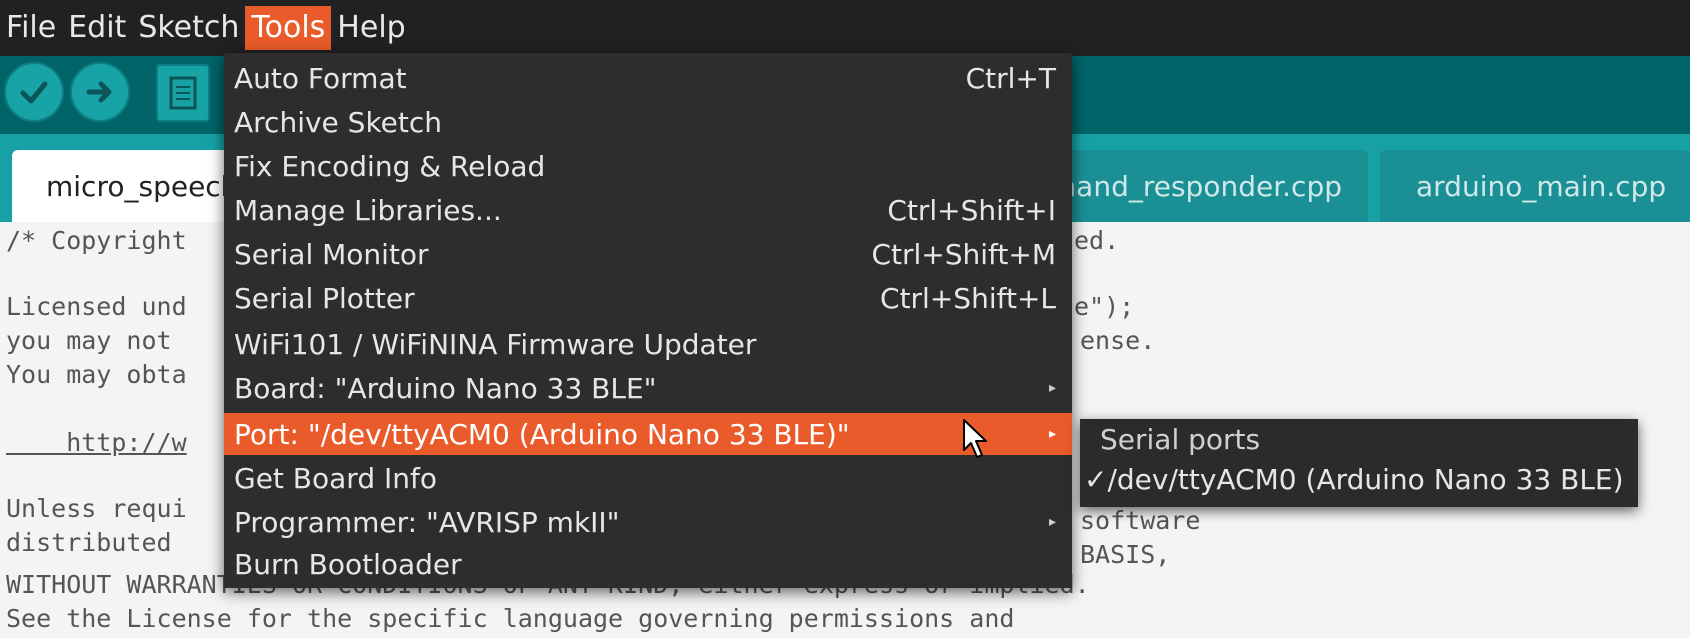 This screenshot has height=638, width=1690. Describe the element at coordinates (648, 254) in the screenshot. I see `menu-item-serial-monitor: Serial Monitor Ctrl+Shift+M` at that location.